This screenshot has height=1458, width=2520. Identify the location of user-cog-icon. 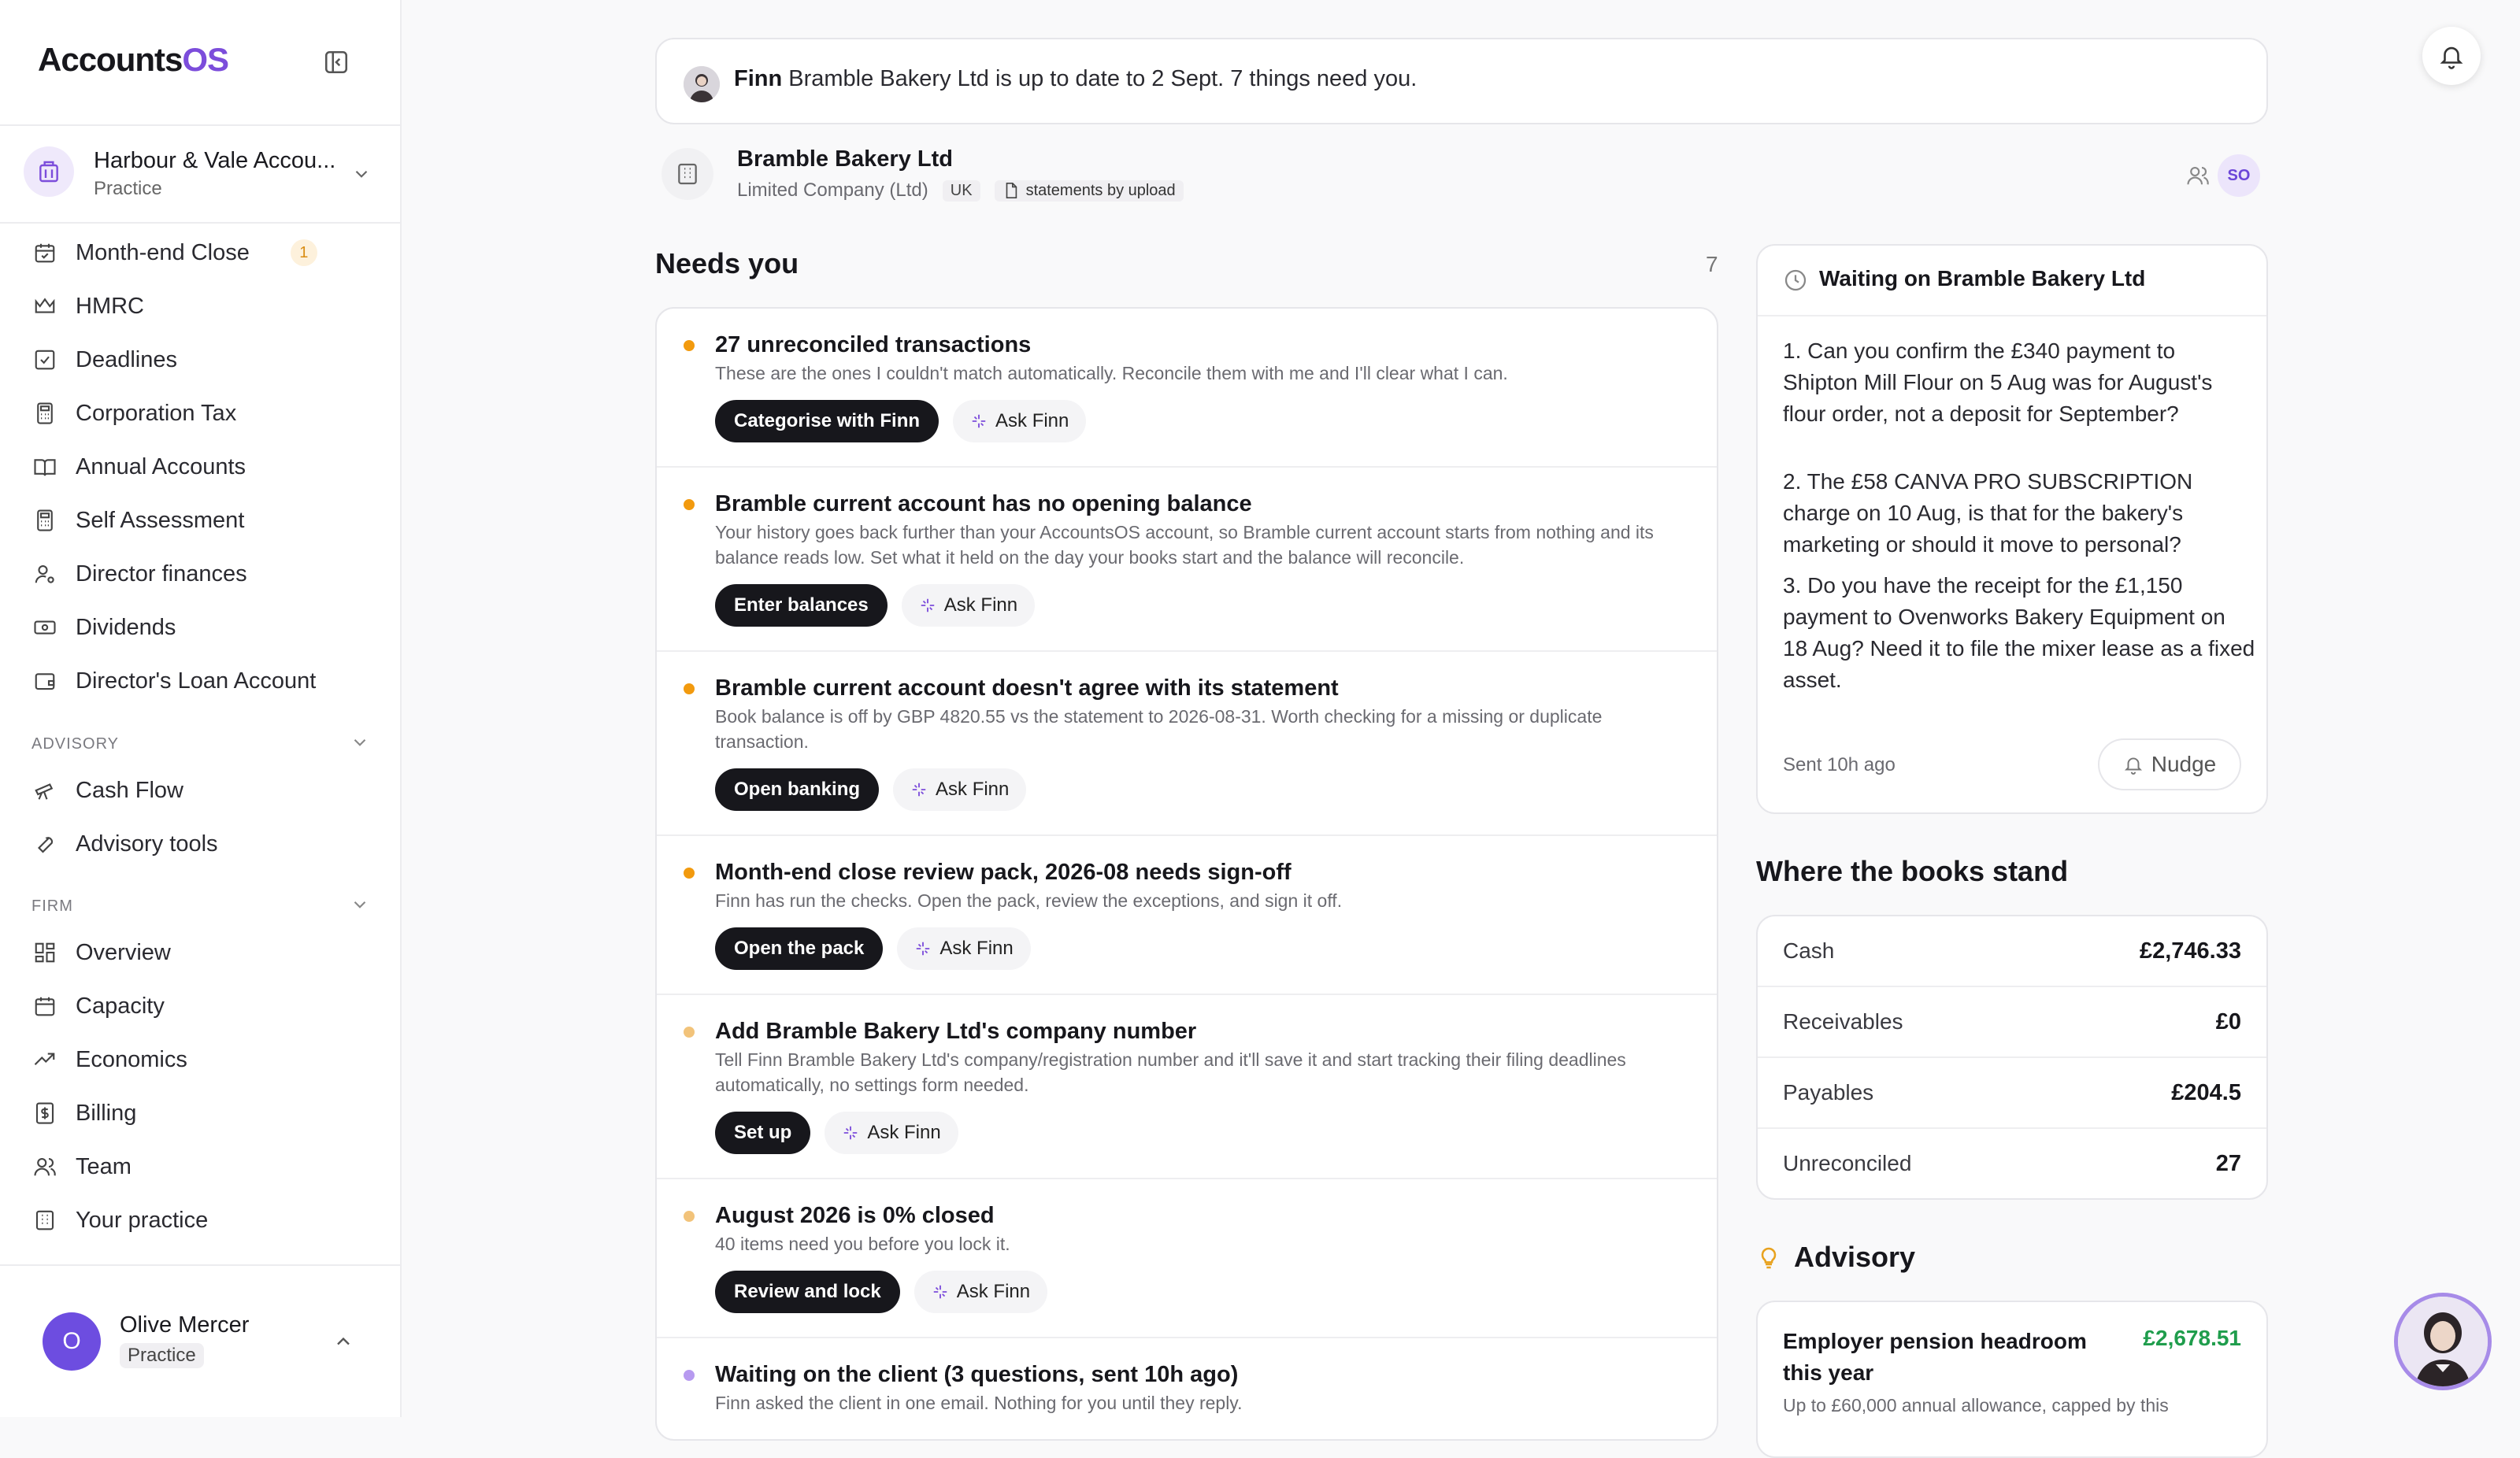
(45, 574).